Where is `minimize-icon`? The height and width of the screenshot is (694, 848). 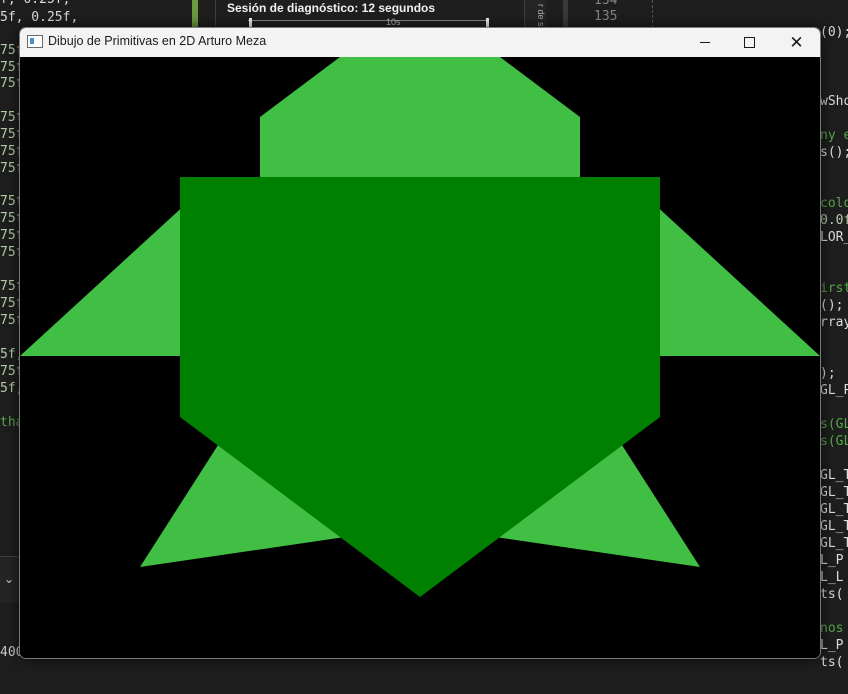
minimize-icon is located at coordinates (704, 42).